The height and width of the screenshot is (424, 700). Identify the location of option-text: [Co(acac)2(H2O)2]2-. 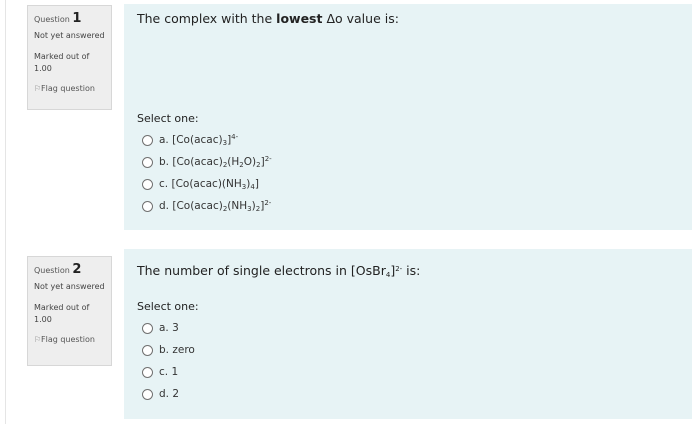
(222, 162).